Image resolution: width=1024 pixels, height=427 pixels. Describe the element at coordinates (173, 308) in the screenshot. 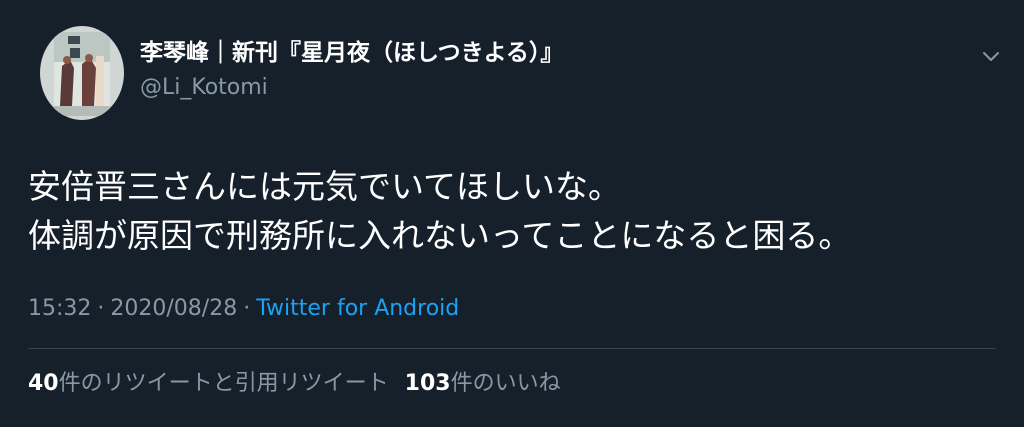

I see `tweet-date: 2020/08/28` at that location.